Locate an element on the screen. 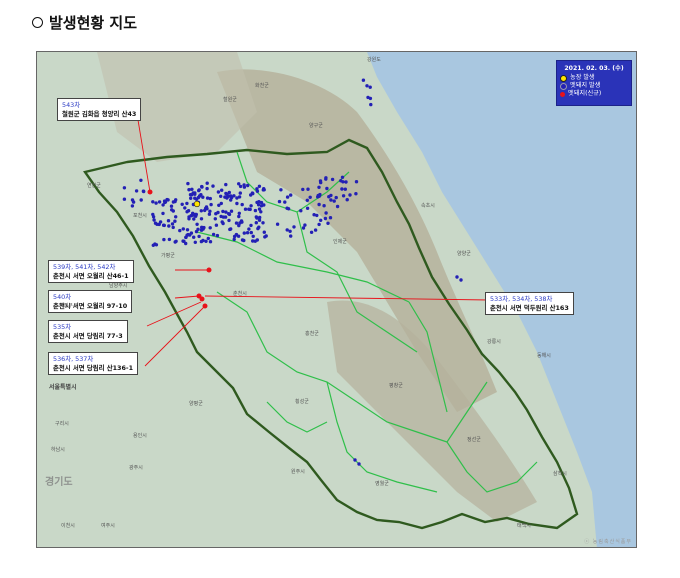  place-label: 원주시 is located at coordinates (298, 472).